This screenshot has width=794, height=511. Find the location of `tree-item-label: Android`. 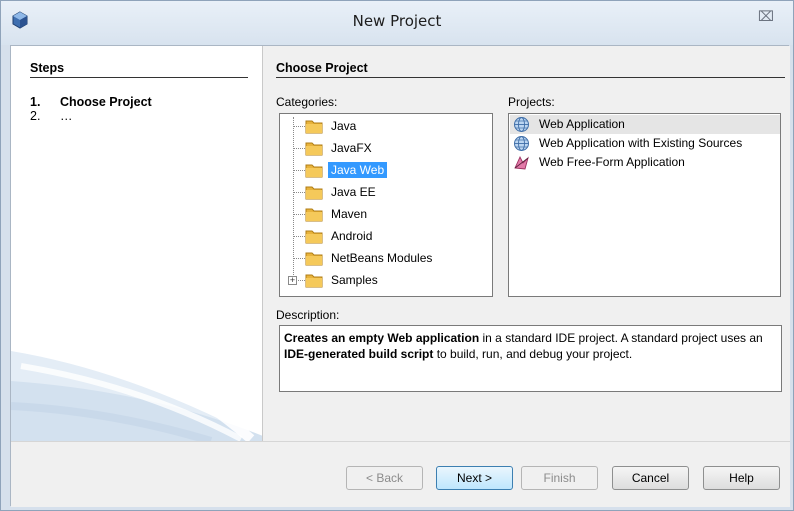

tree-item-label: Android is located at coordinates (352, 236).